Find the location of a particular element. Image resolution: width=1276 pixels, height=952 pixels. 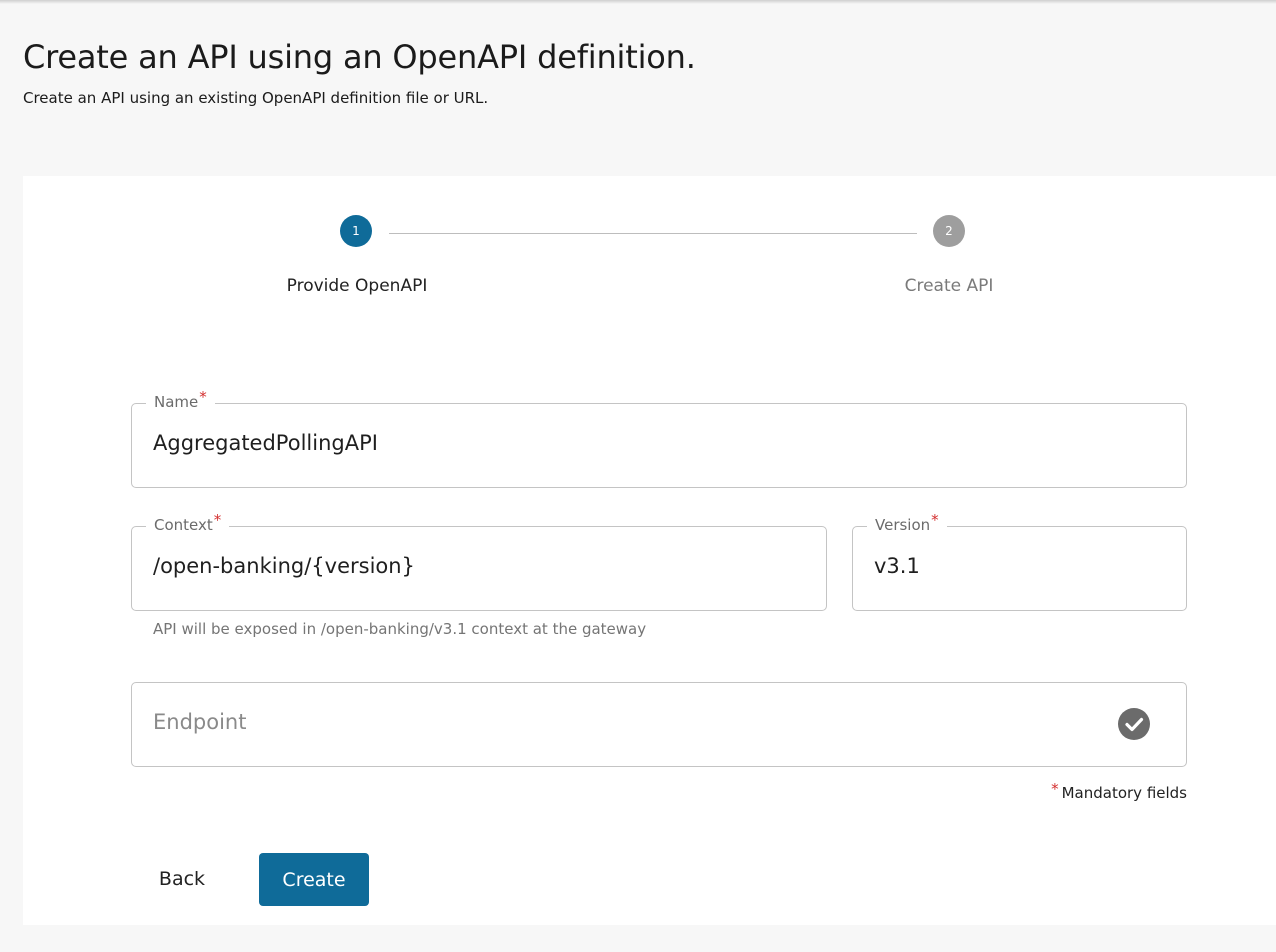

version-field: Version* is located at coordinates (1019, 561).